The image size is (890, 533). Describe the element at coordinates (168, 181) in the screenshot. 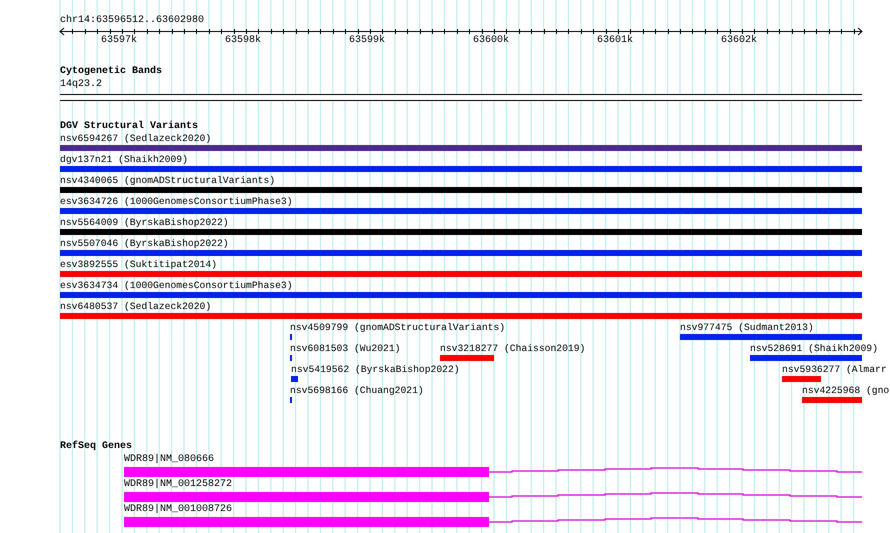

I see `variant-label: nsv4340065 (gnomADStructuralVariants)` at that location.